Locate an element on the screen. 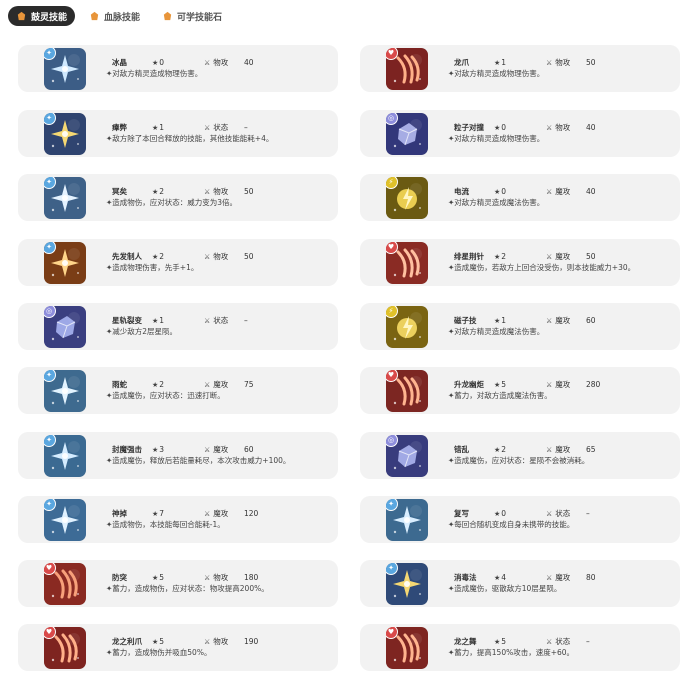 This screenshot has height=679, width=700. skill-card: ✦ 冥矣 ★2 ⚔ 物攻 50 ✦造成物伤，应对状态：威力变为3倍。 is located at coordinates (178, 197).